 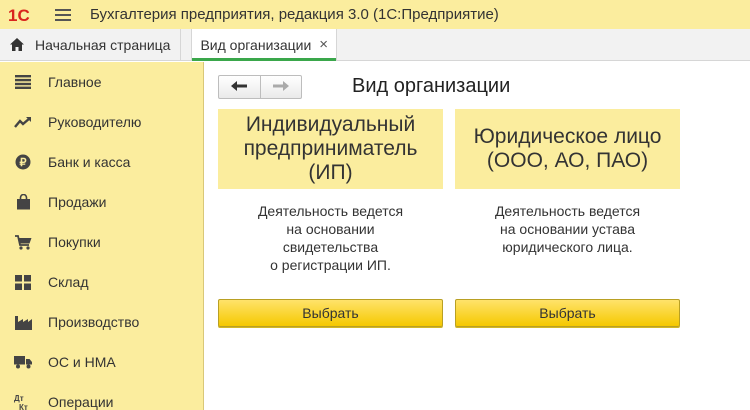 What do you see at coordinates (23, 282) in the screenshot?
I see `warehouse-icon` at bounding box center [23, 282].